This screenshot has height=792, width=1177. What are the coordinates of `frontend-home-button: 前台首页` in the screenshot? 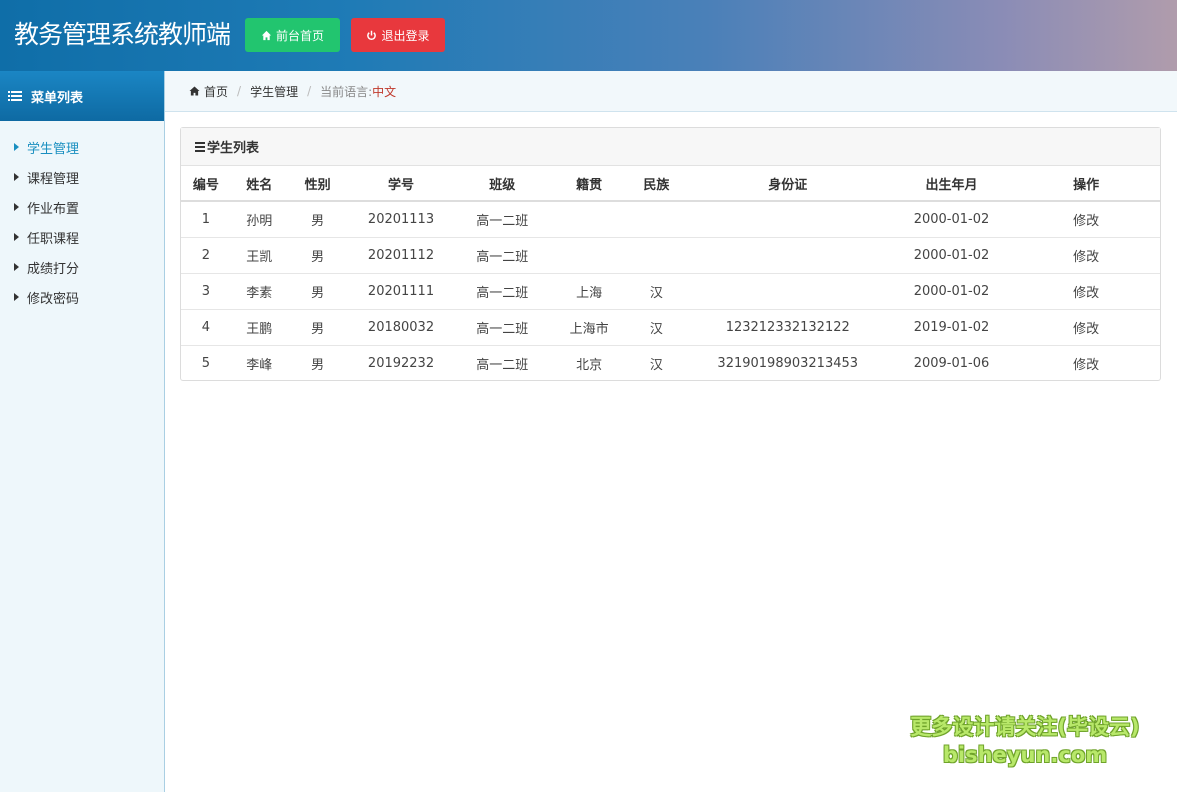 It's located at (292, 35).